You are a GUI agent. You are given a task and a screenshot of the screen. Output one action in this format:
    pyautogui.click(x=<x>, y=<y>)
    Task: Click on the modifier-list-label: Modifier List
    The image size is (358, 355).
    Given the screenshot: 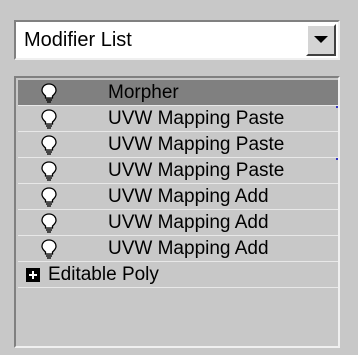 What is the action you would take?
    pyautogui.click(x=78, y=40)
    